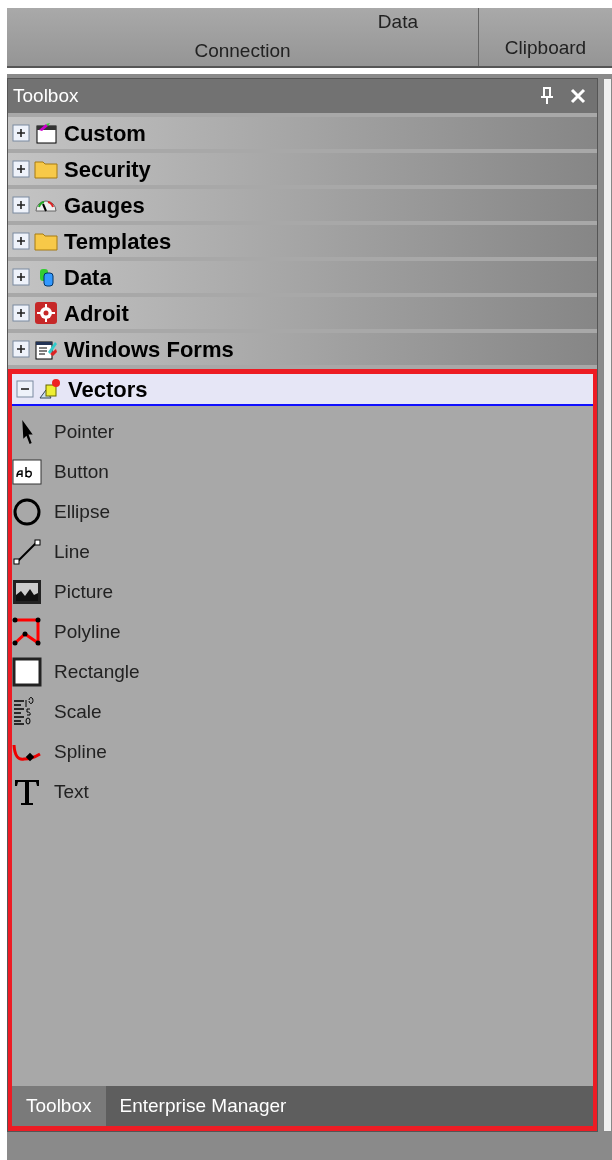 This screenshot has height=1160, width=612. I want to click on text-button-icon, so click(27, 472).